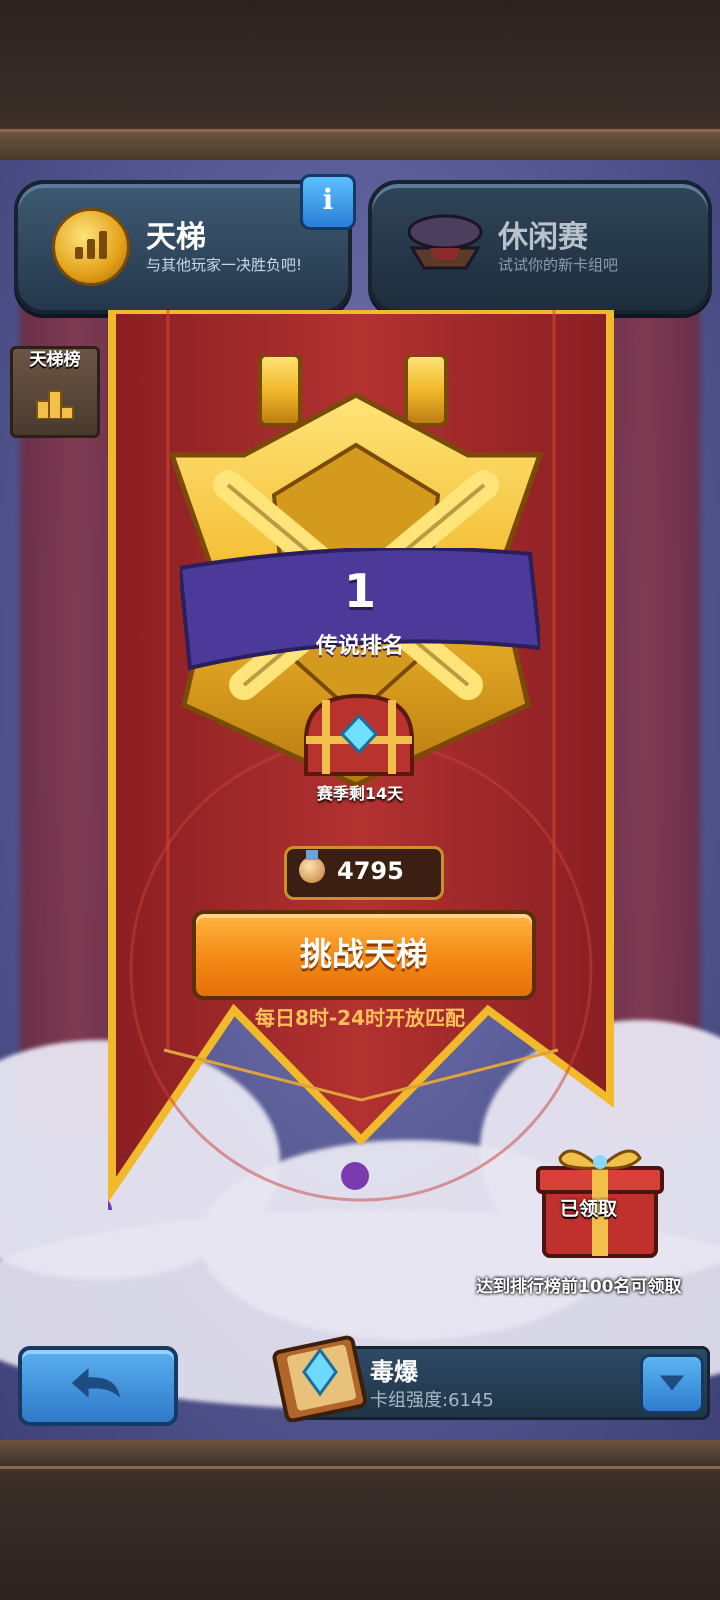  What do you see at coordinates (543, 237) in the screenshot?
I see `tab-casual-title: 休闲赛` at bounding box center [543, 237].